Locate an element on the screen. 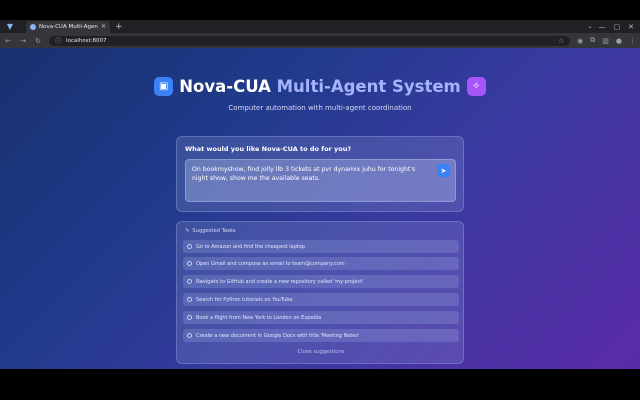  extensions-icon: ⧉ is located at coordinates (592, 40).